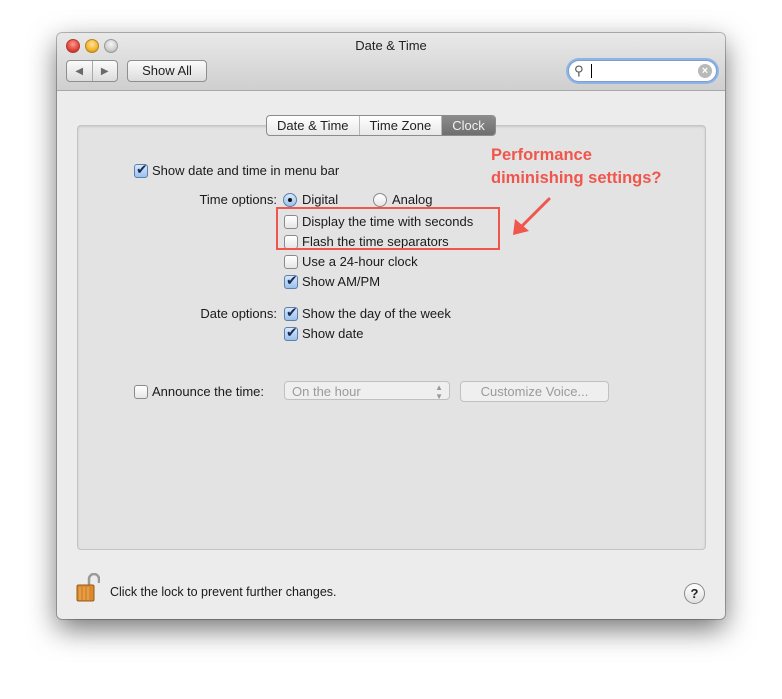 The image size is (782, 699). I want to click on show-am-pm-label: Show AM/PM, so click(341, 281).